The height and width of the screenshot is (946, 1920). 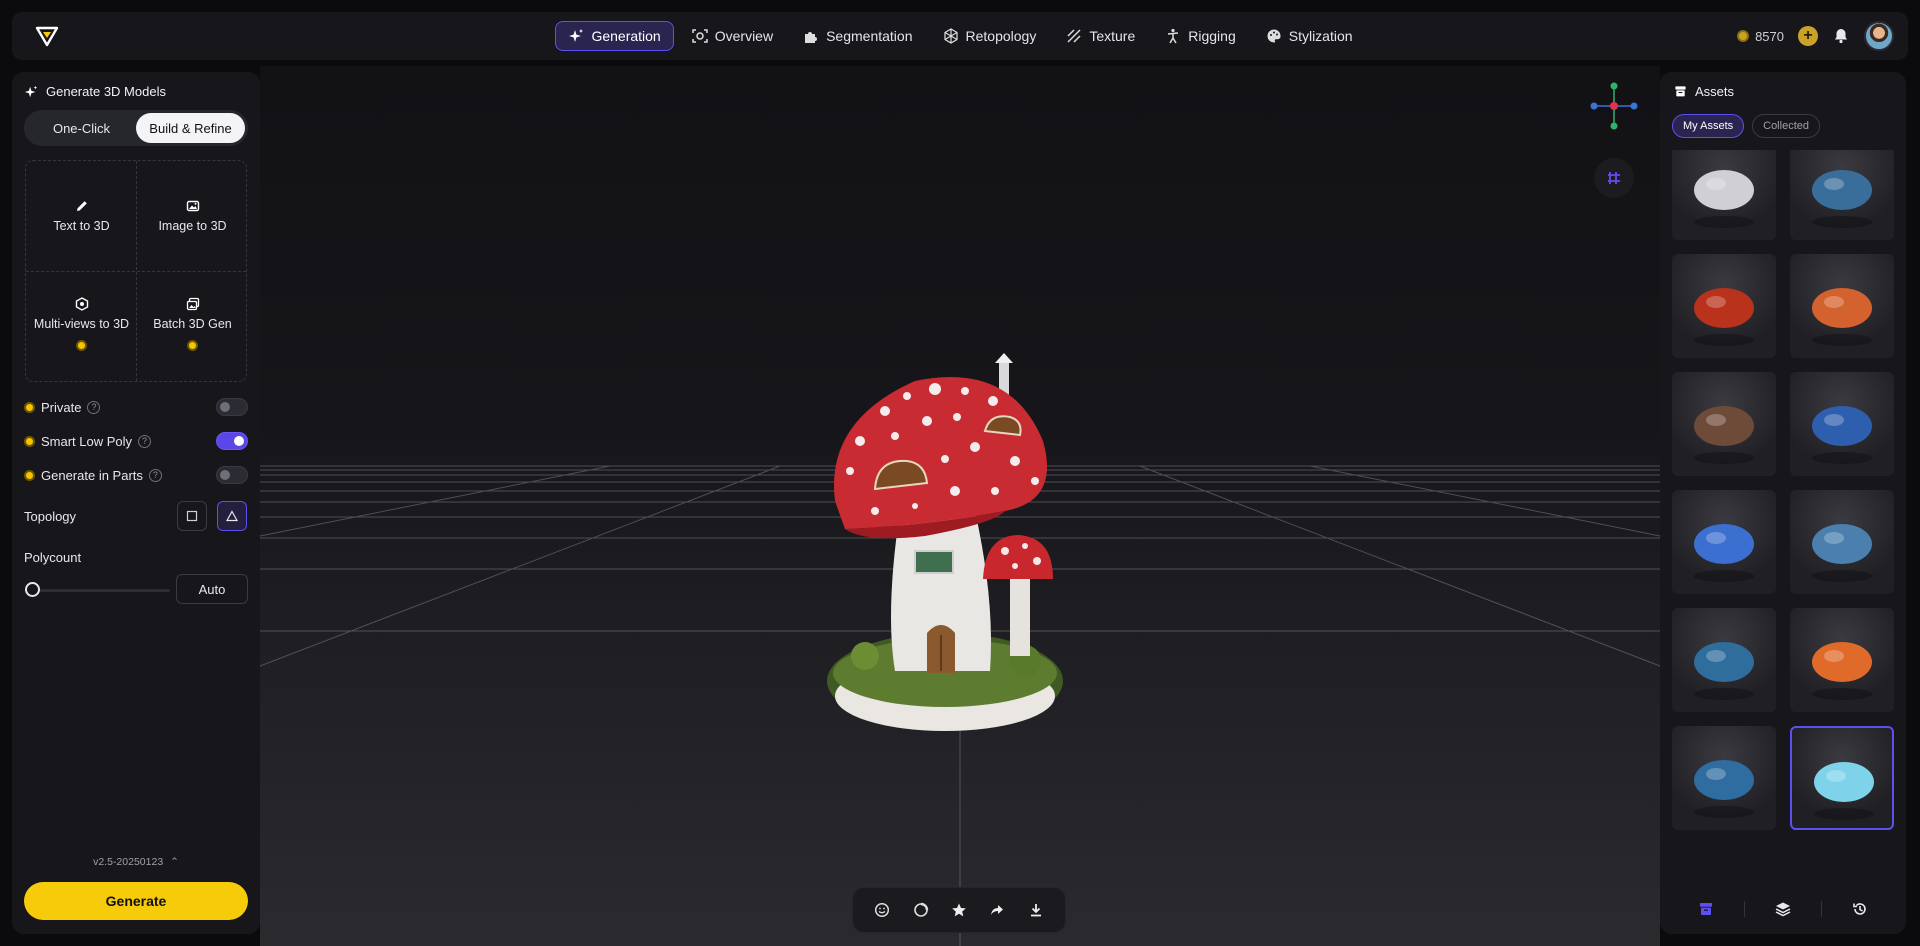 I want to click on text-to-3d-button: Text to 3D, so click(x=81, y=216).